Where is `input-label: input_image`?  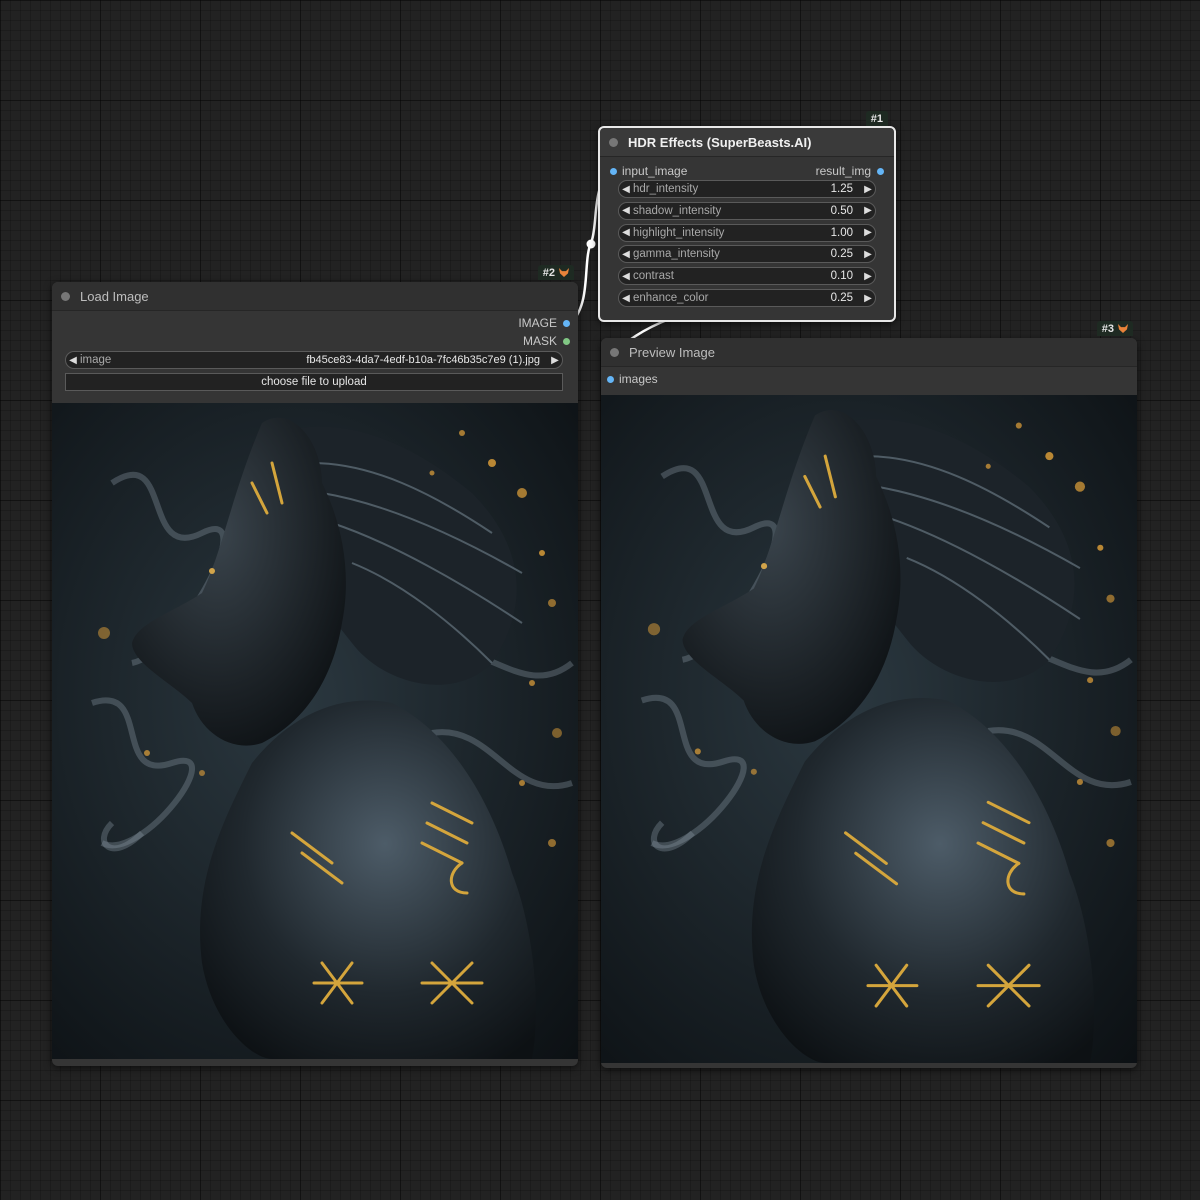
input-label: input_image is located at coordinates (655, 171).